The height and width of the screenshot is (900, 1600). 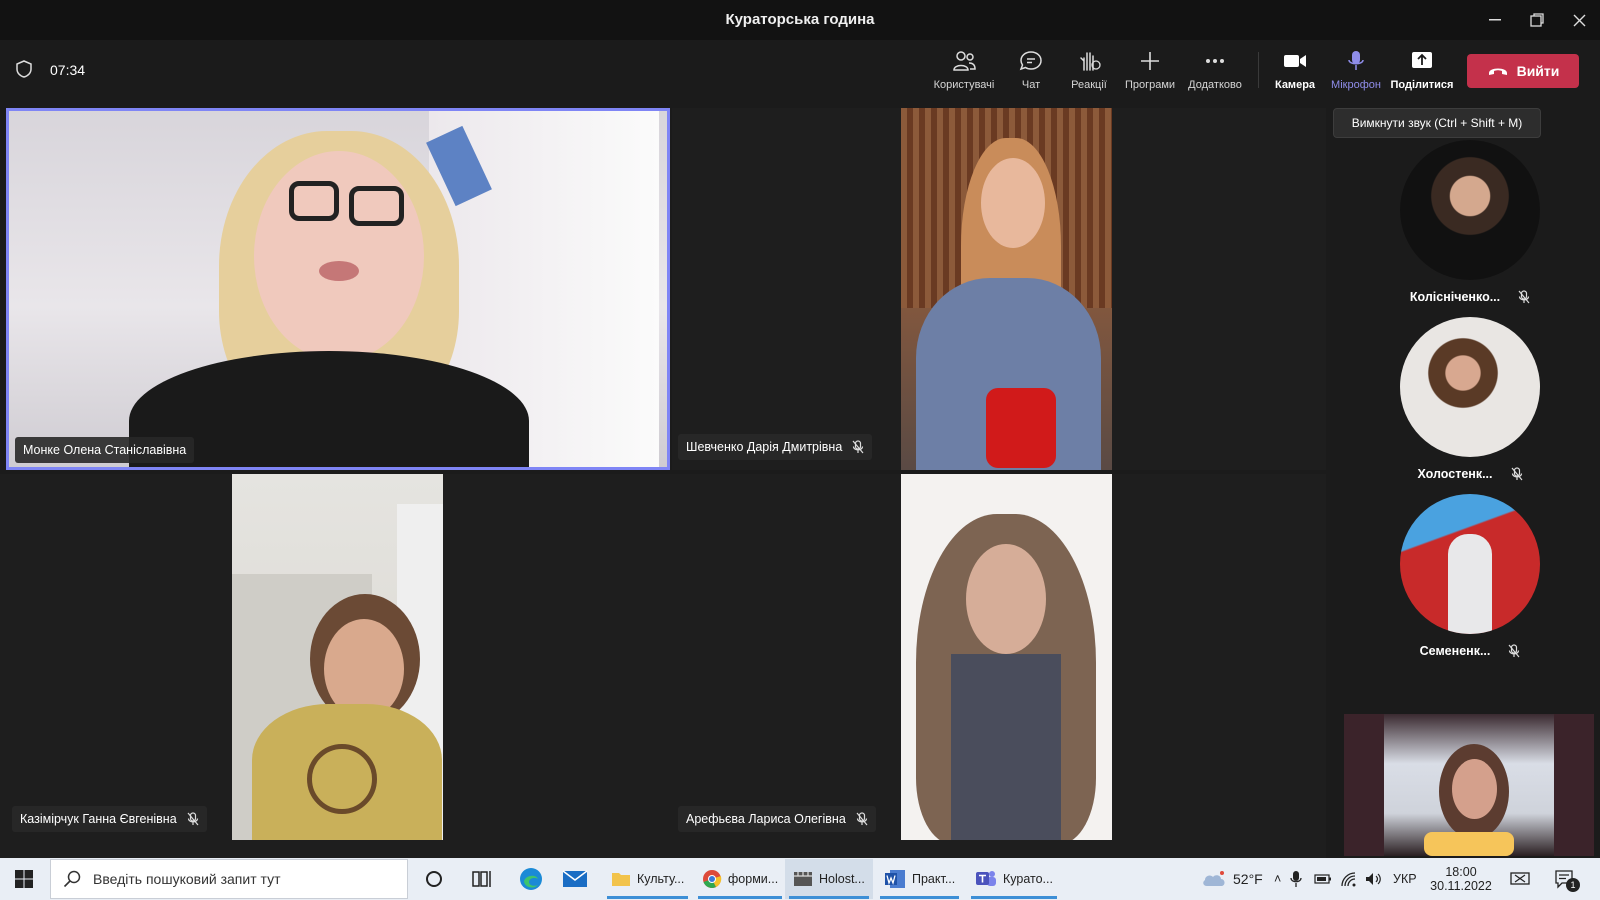 I want to click on mic-button: Мікрофон, so click(x=1356, y=73).